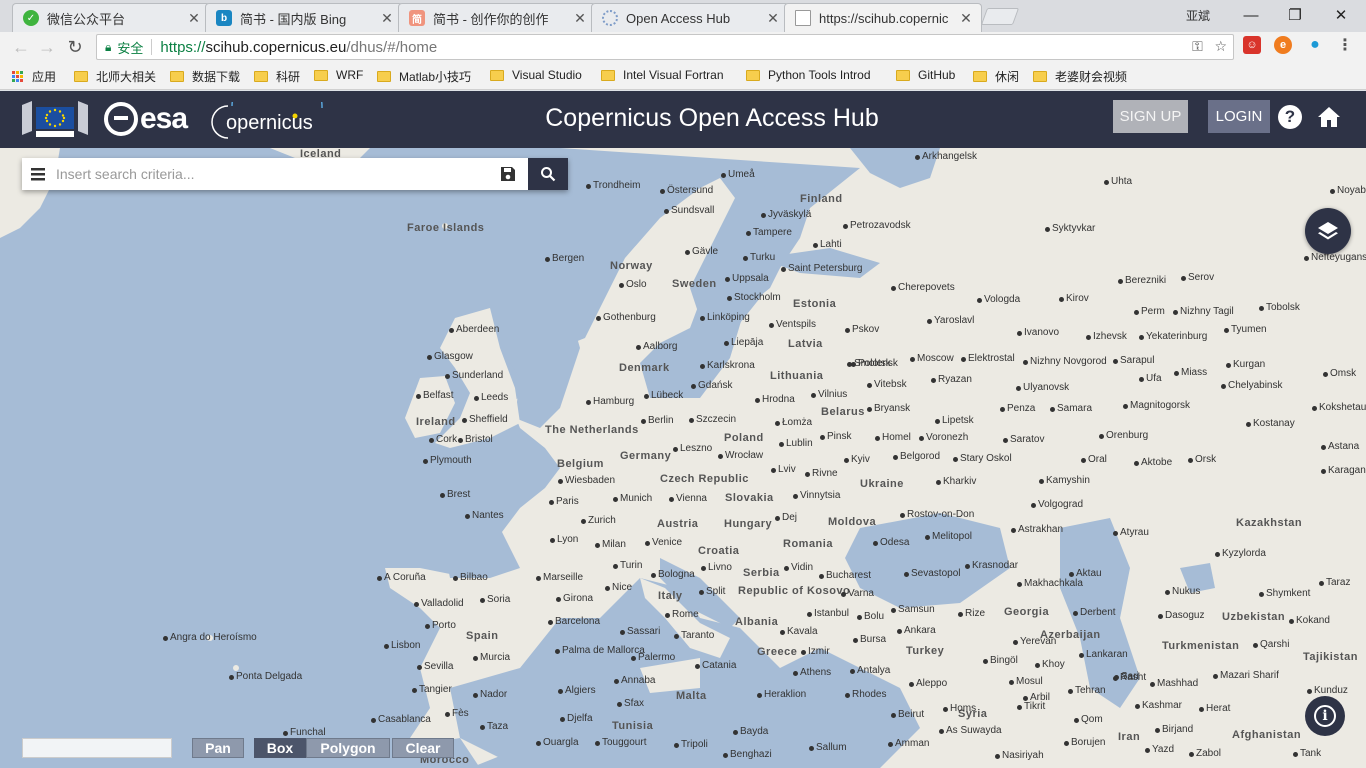 This screenshot has height=768, width=1366. Describe the element at coordinates (47, 47) in the screenshot. I see `forward-arrow-icon: →` at that location.